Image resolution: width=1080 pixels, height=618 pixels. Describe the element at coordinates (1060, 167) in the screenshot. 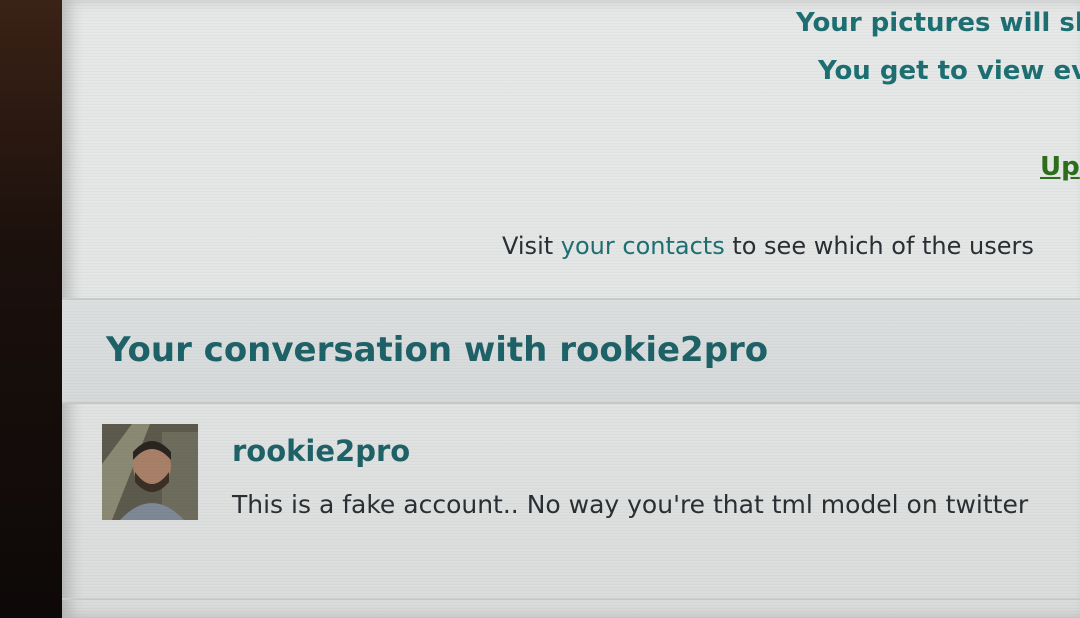

I see `upgrade-link: Up` at that location.